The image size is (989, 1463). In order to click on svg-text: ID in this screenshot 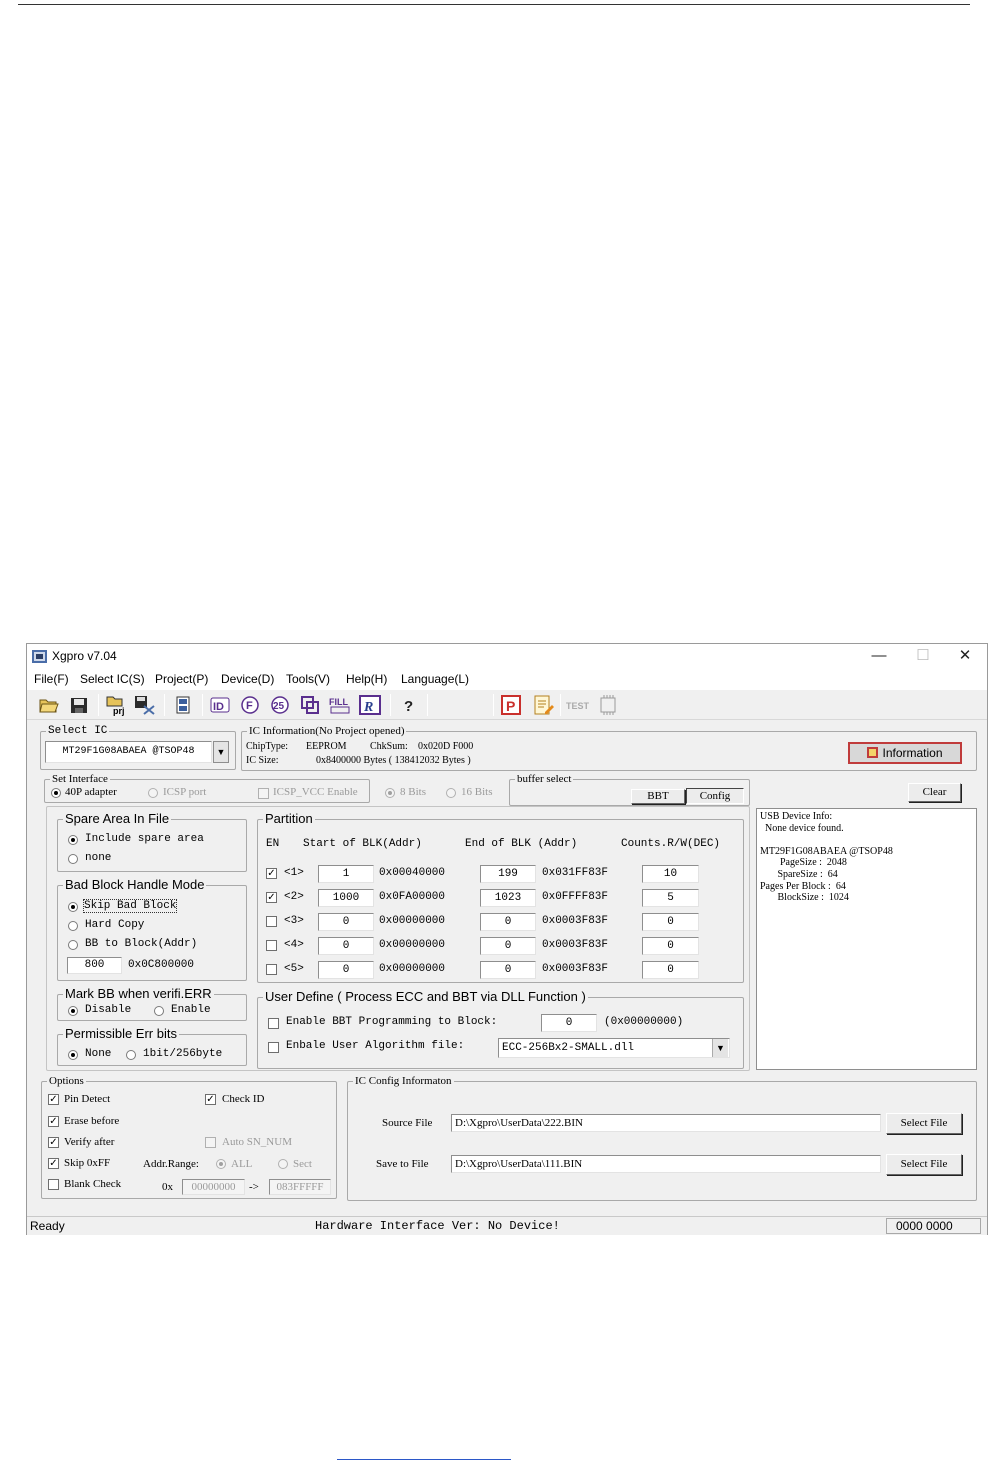, I will do `click(218, 707)`.